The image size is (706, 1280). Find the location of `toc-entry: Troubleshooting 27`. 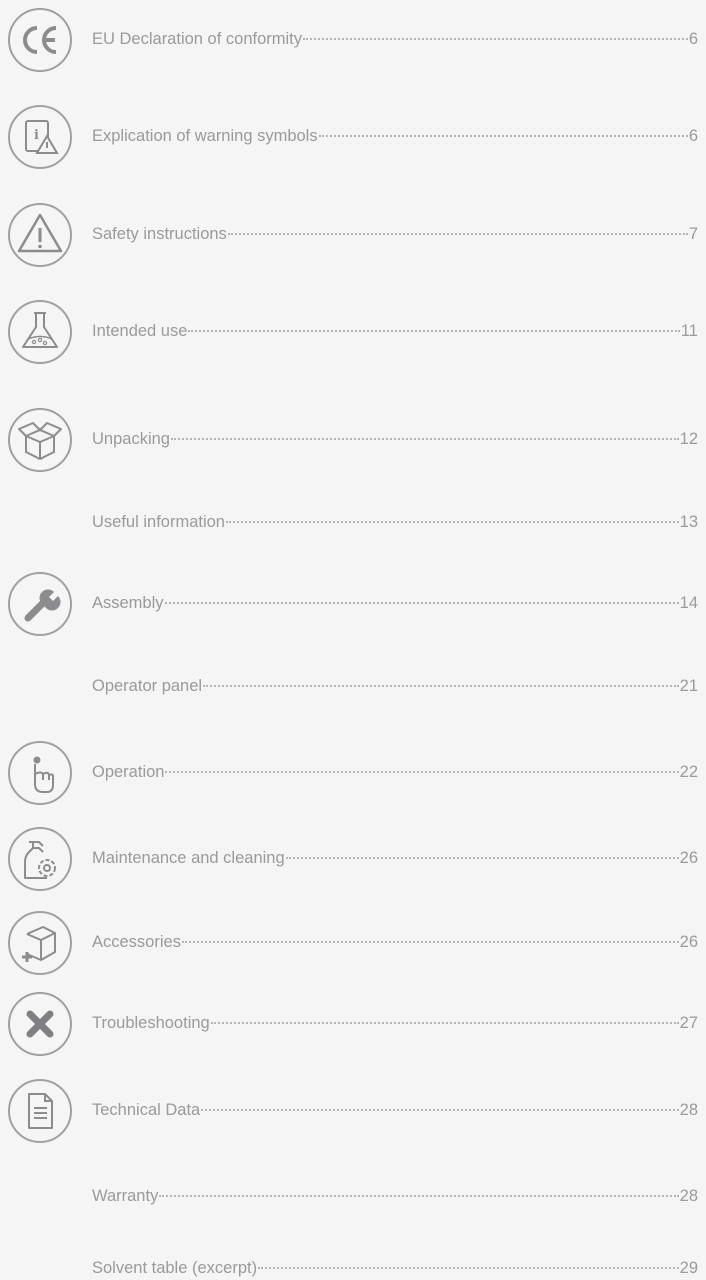

toc-entry: Troubleshooting 27 is located at coordinates (353, 1024).